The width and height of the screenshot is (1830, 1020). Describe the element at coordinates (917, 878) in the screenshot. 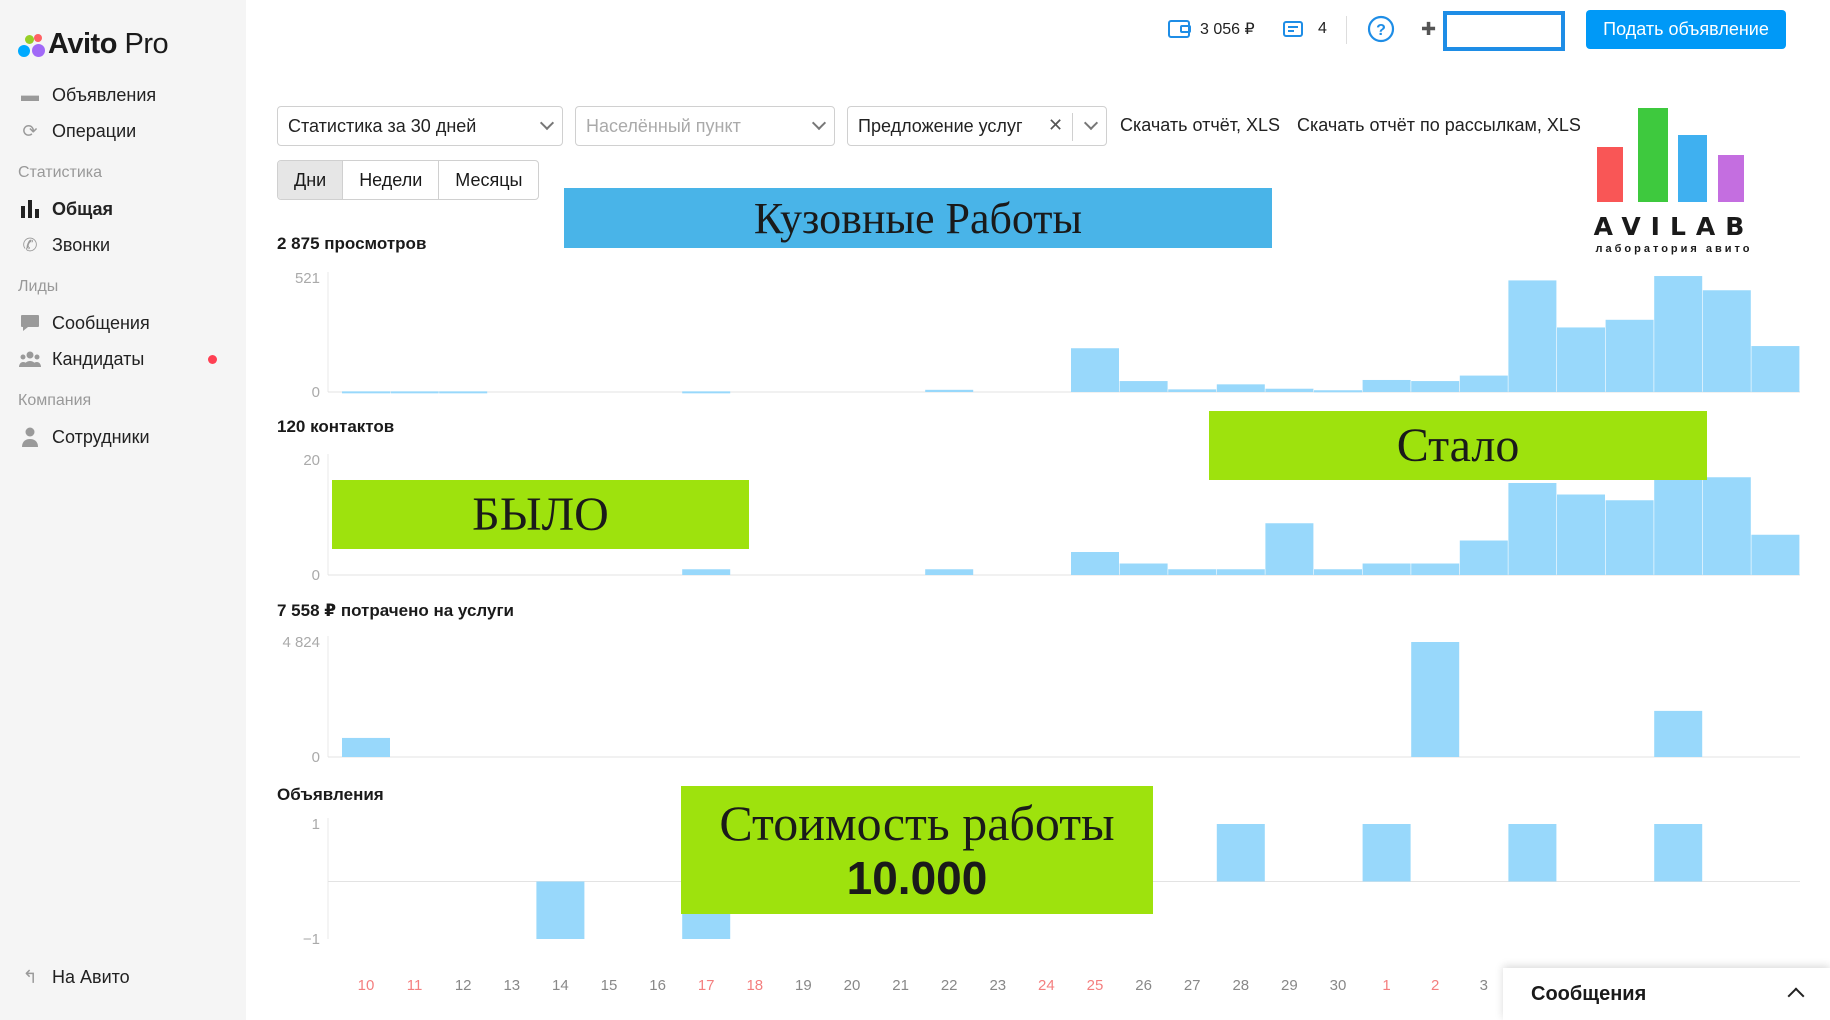

I see `overlay-cost-value: 10.000` at that location.